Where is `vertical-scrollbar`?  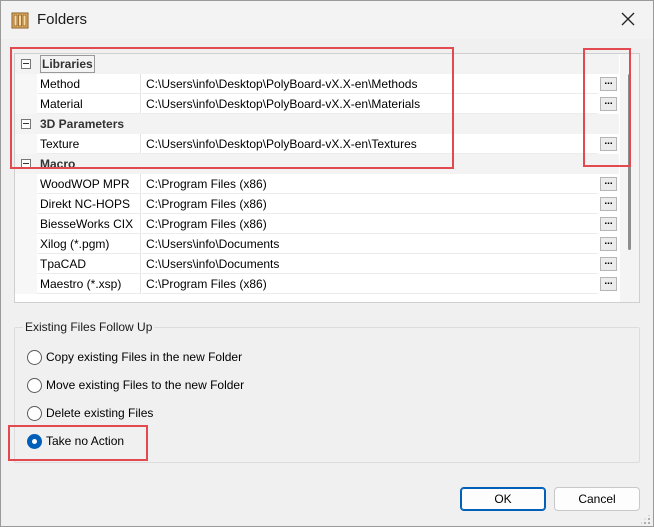 vertical-scrollbar is located at coordinates (629, 178).